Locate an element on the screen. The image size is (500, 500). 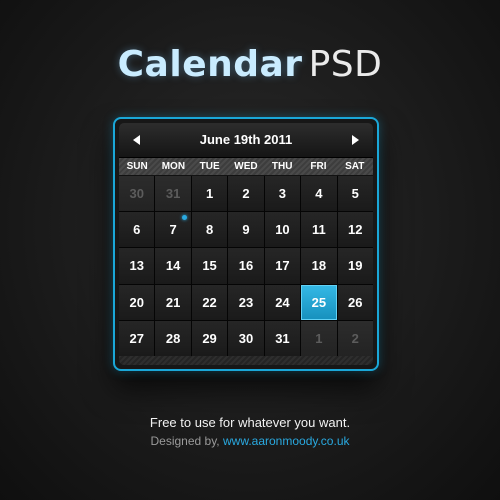
day-number: 12 is located at coordinates (355, 230).